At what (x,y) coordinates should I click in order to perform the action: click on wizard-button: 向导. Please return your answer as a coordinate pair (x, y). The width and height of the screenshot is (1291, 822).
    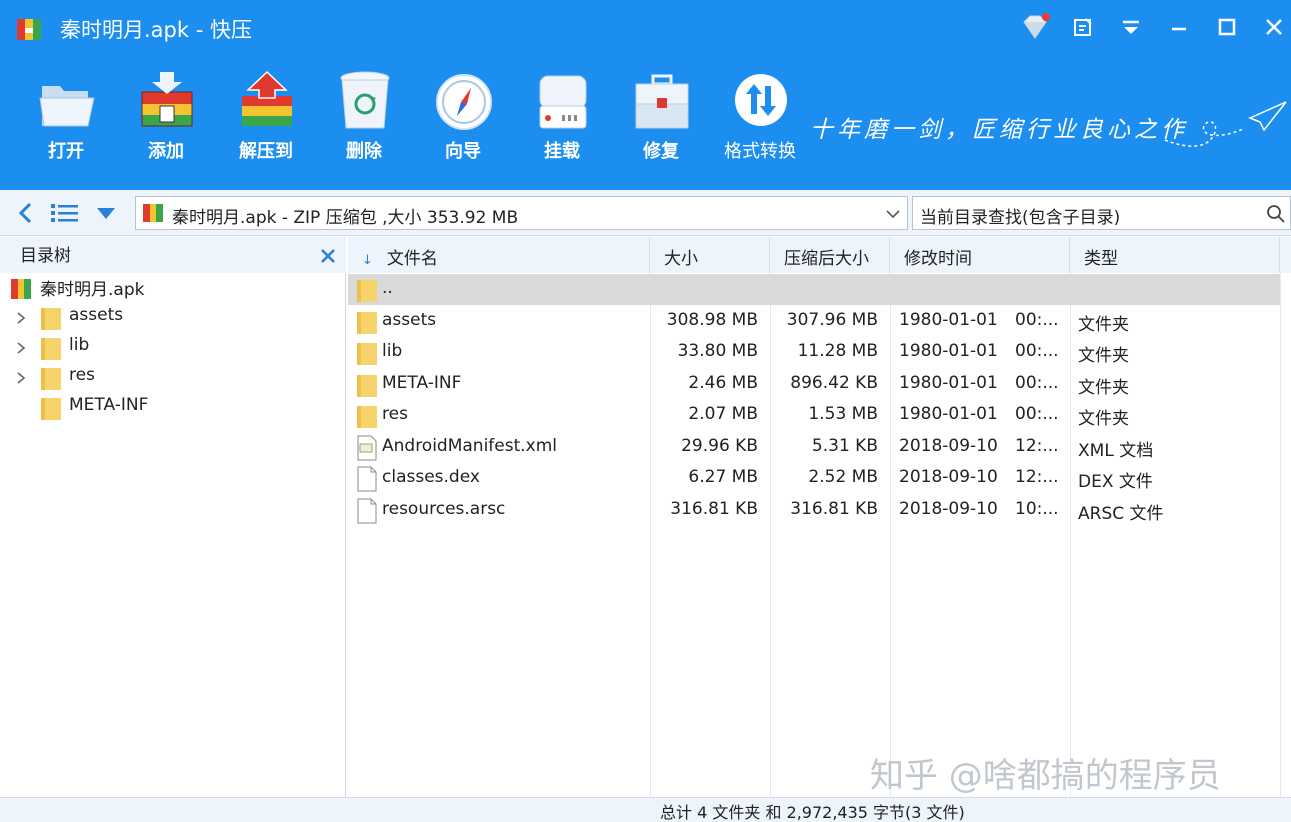
    Looking at the image, I should click on (463, 117).